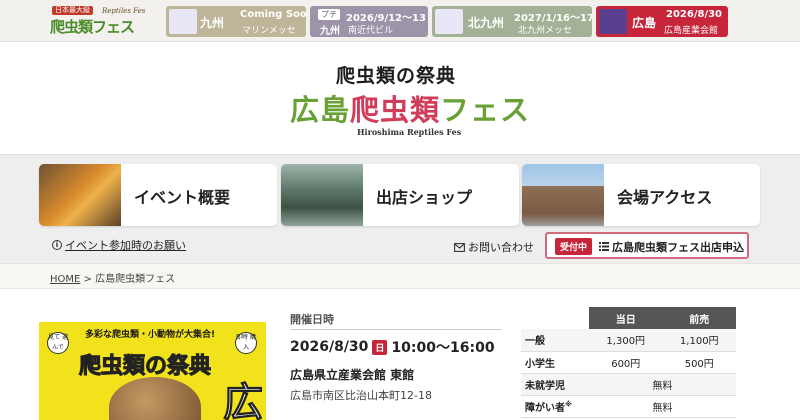 This screenshot has width=800, height=420. I want to click on event-time-value: 10:00～16:00, so click(443, 348).